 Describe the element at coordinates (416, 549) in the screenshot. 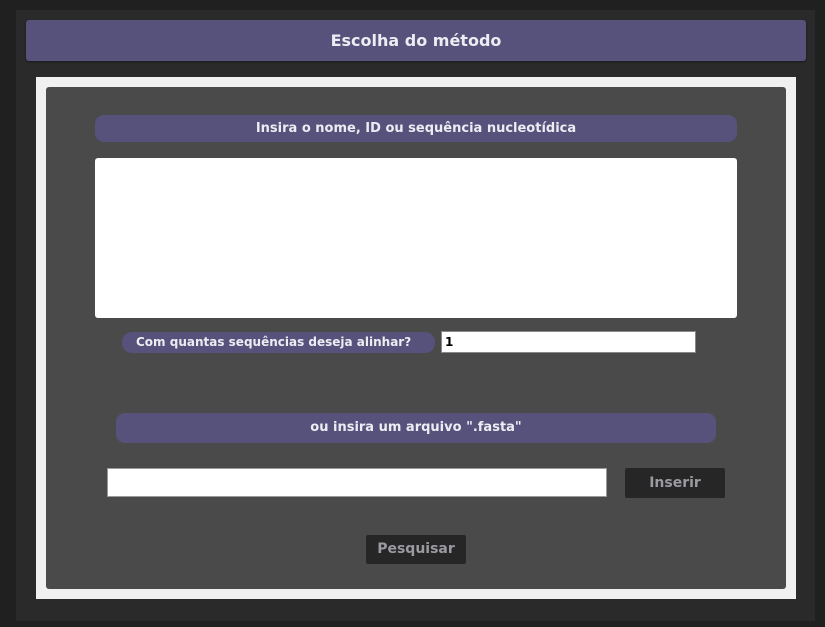

I see `search-button: Pesquisar` at that location.